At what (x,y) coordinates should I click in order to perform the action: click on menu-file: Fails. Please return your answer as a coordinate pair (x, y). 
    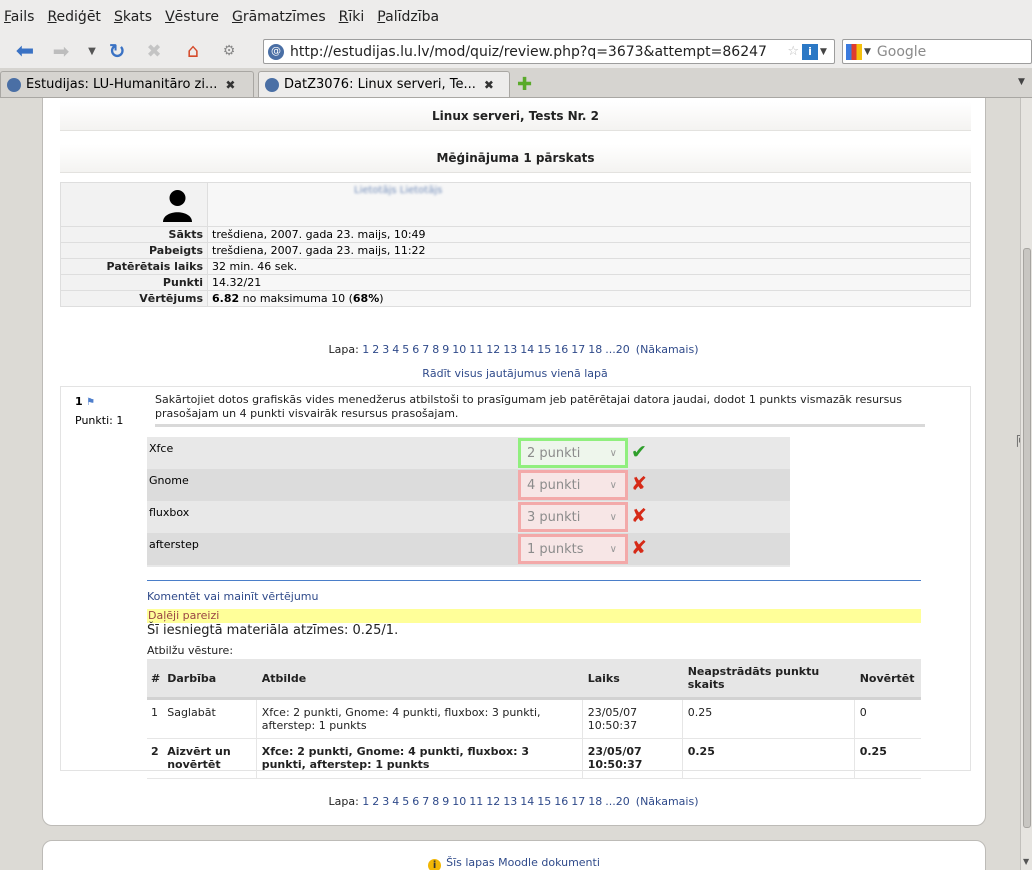
    Looking at the image, I should click on (19, 17).